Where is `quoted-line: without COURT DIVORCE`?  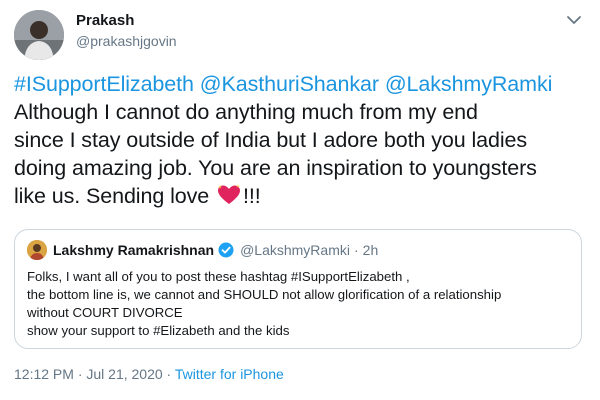 quoted-line: without COURT DIVORCE is located at coordinates (105, 312).